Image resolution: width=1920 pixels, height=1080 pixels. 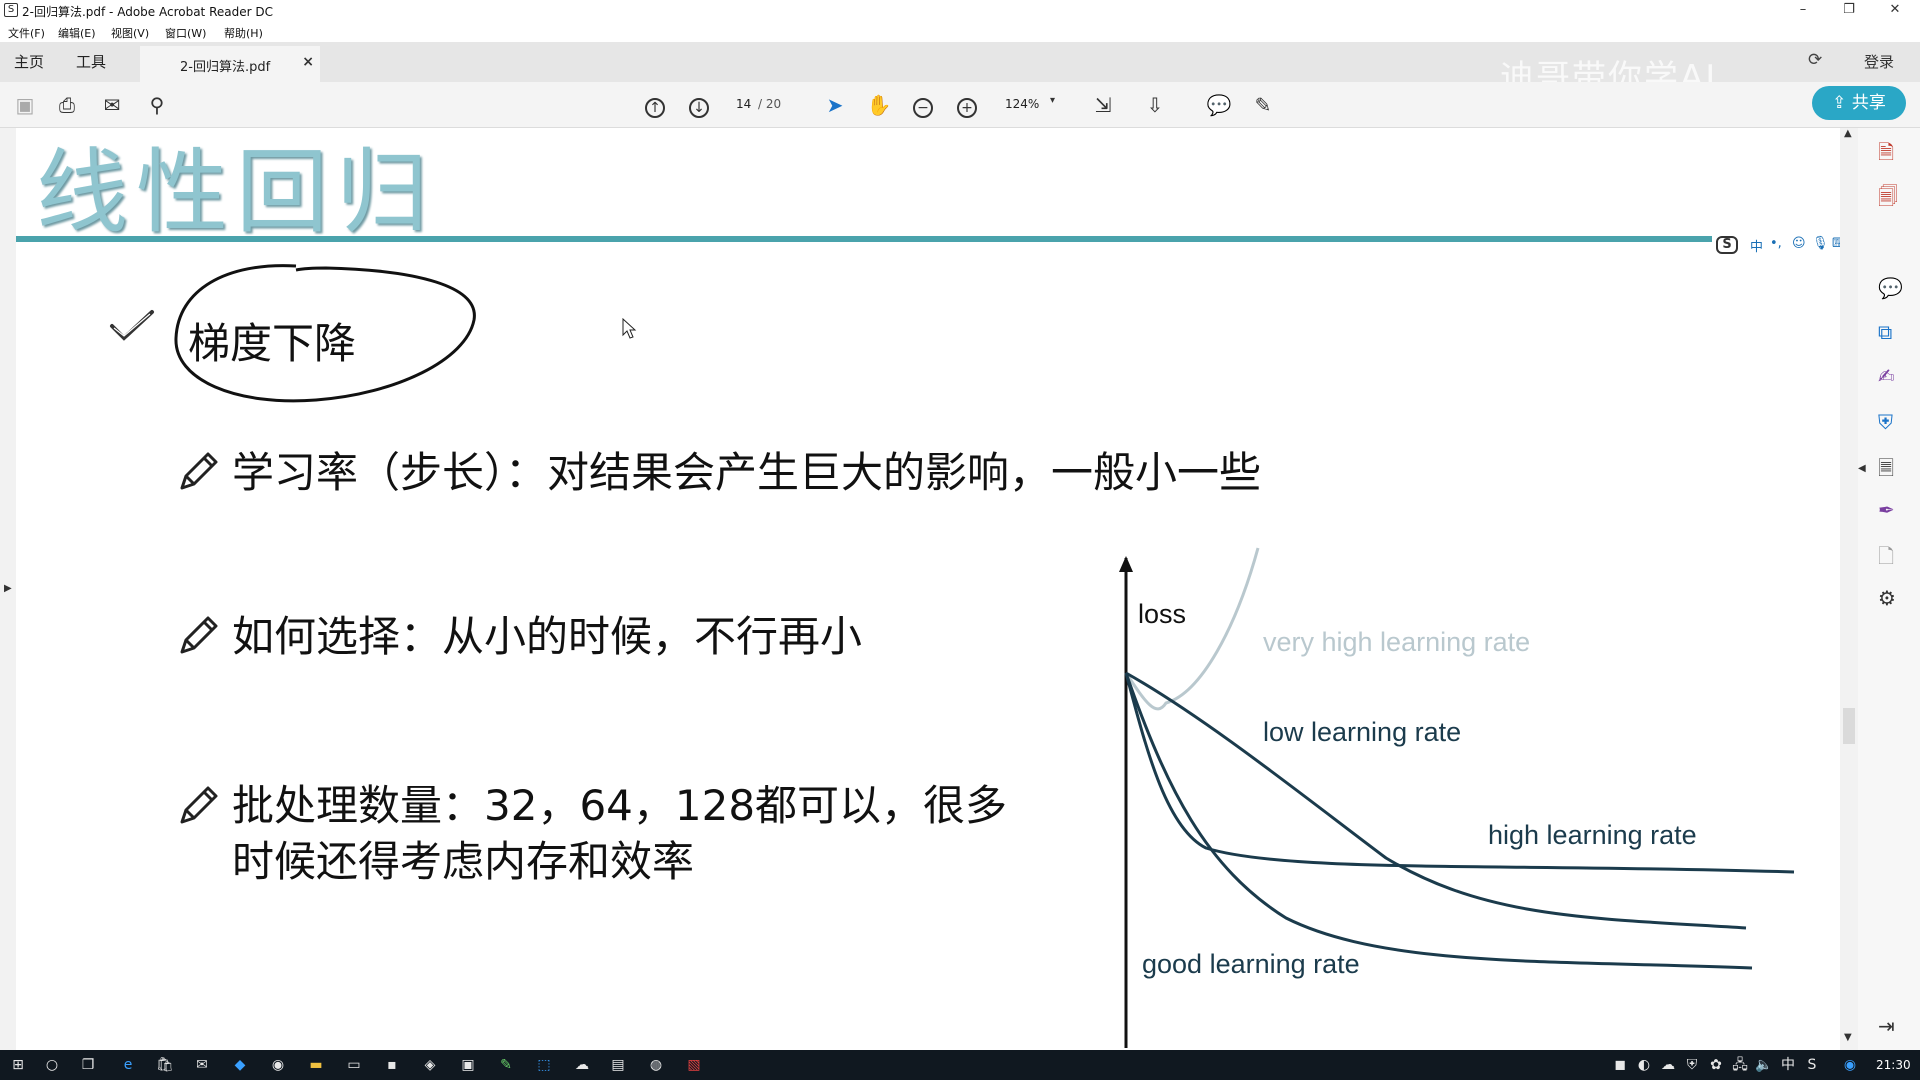 I want to click on minimize-button: –, so click(x=1803, y=11).